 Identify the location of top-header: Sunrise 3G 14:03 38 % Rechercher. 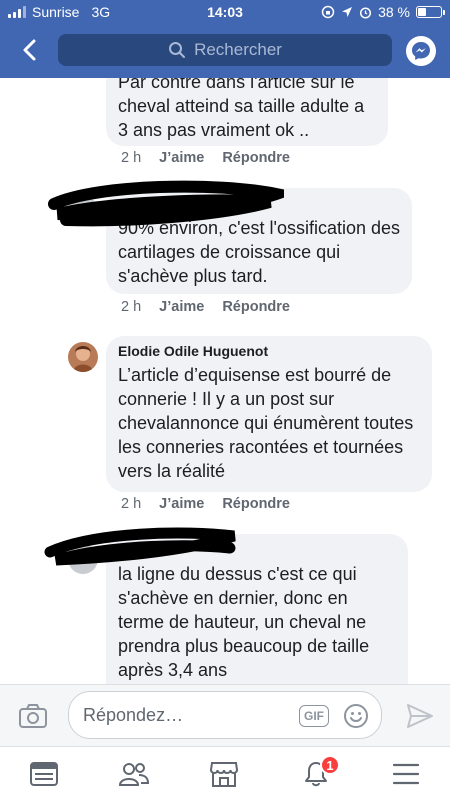
(225, 39).